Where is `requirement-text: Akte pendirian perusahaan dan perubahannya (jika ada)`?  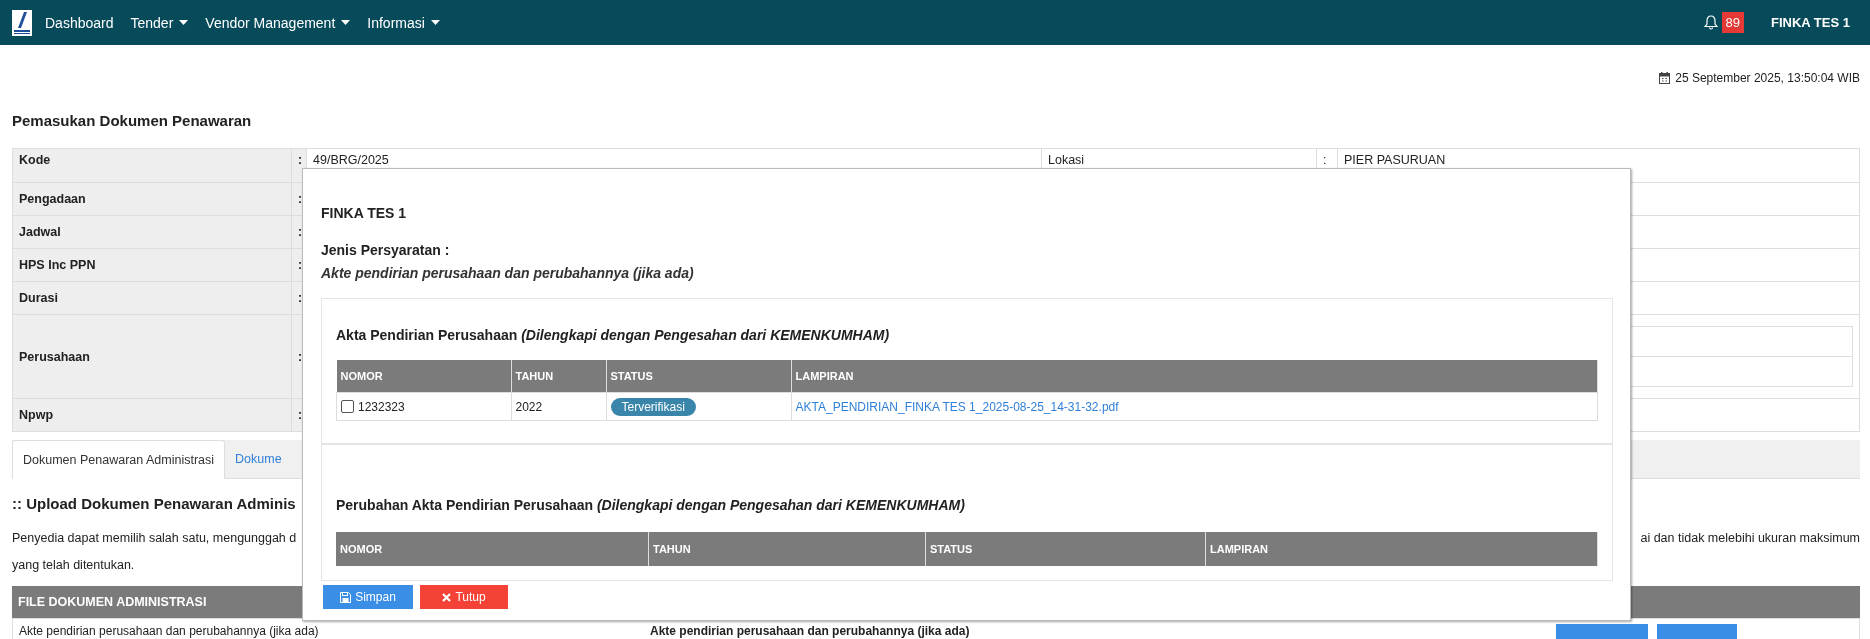
requirement-text: Akte pendirian perusahaan dan perubahannya (jika ada) is located at coordinates (508, 273).